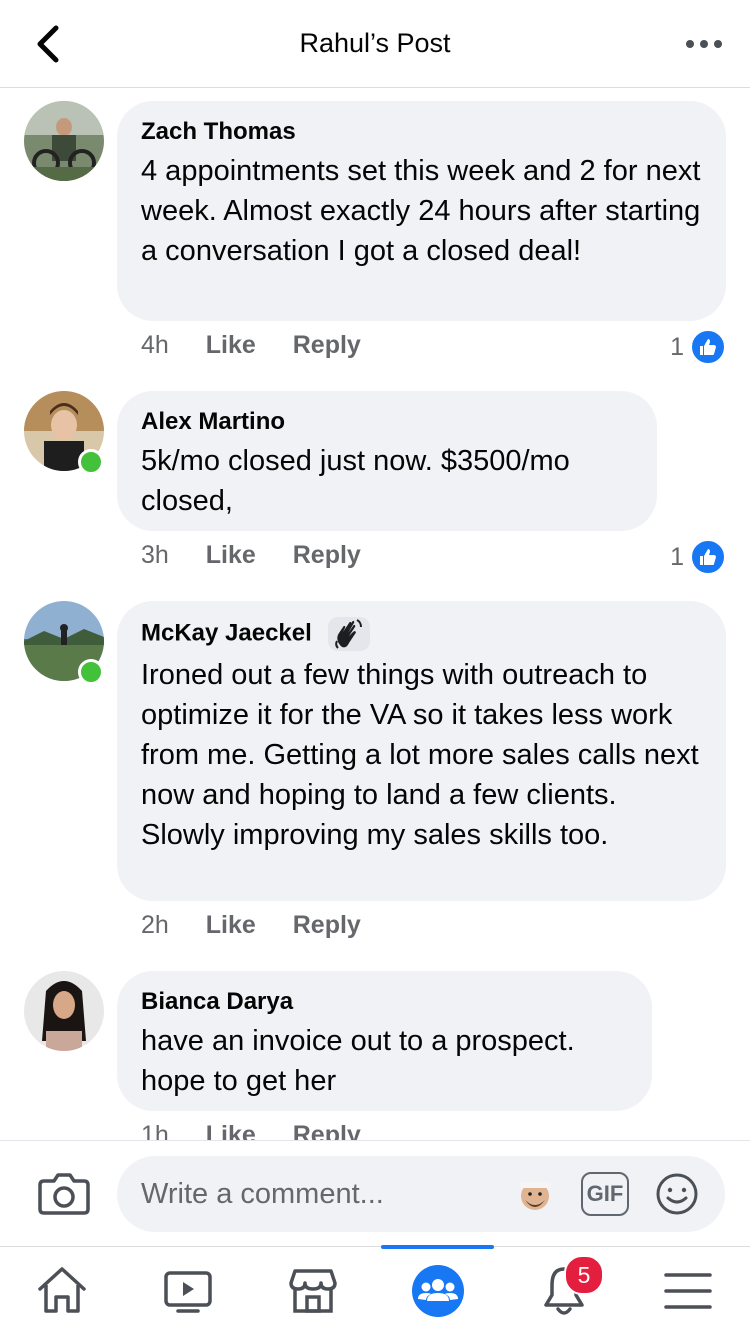 This screenshot has height=1334, width=750. I want to click on emoji-icon, so click(677, 1194).